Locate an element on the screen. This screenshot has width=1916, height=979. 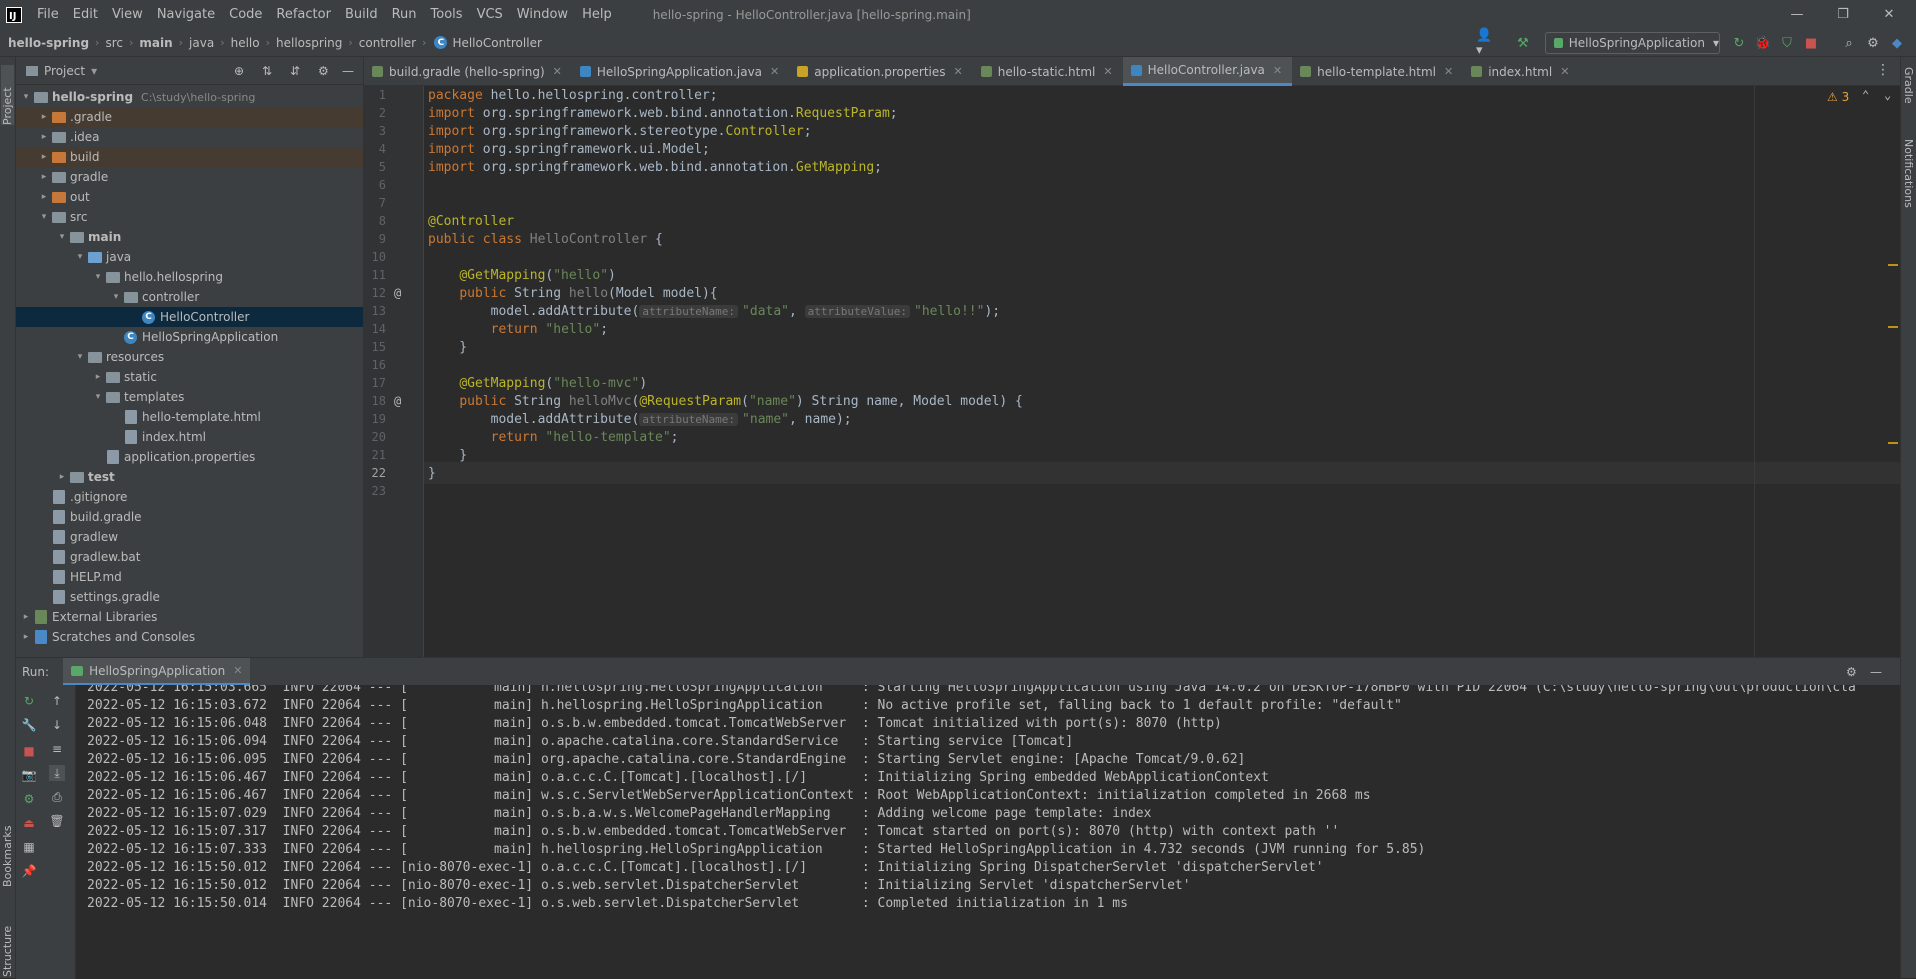
tree-item: ▾ src is located at coordinates (189, 217).